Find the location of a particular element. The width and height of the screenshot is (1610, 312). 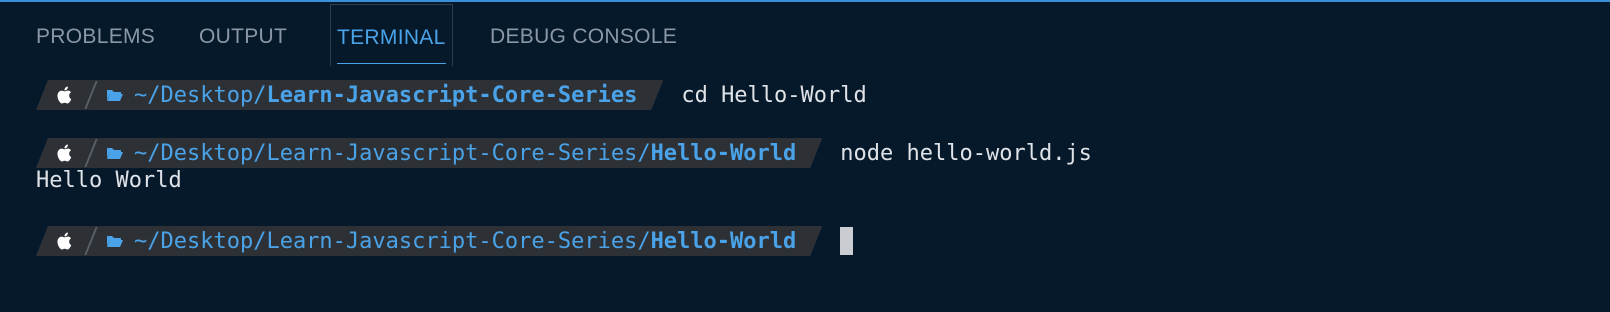

prompt-segment: ~/Desktop/Learn-Javascript-Core-Series is located at coordinates (349, 95).